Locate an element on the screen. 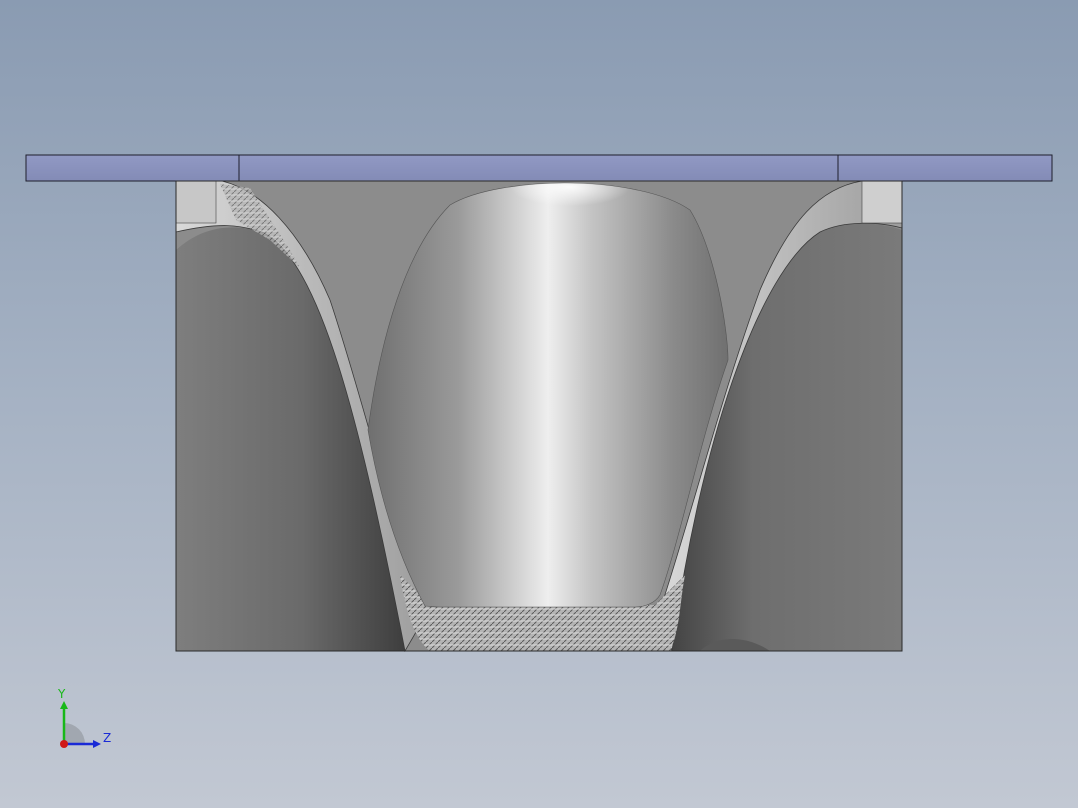  top-plate is located at coordinates (539, 168).